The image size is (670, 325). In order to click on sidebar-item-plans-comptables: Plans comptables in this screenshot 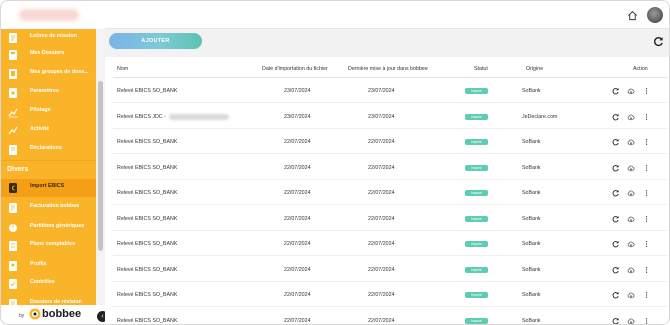, I will do `click(48, 246)`.